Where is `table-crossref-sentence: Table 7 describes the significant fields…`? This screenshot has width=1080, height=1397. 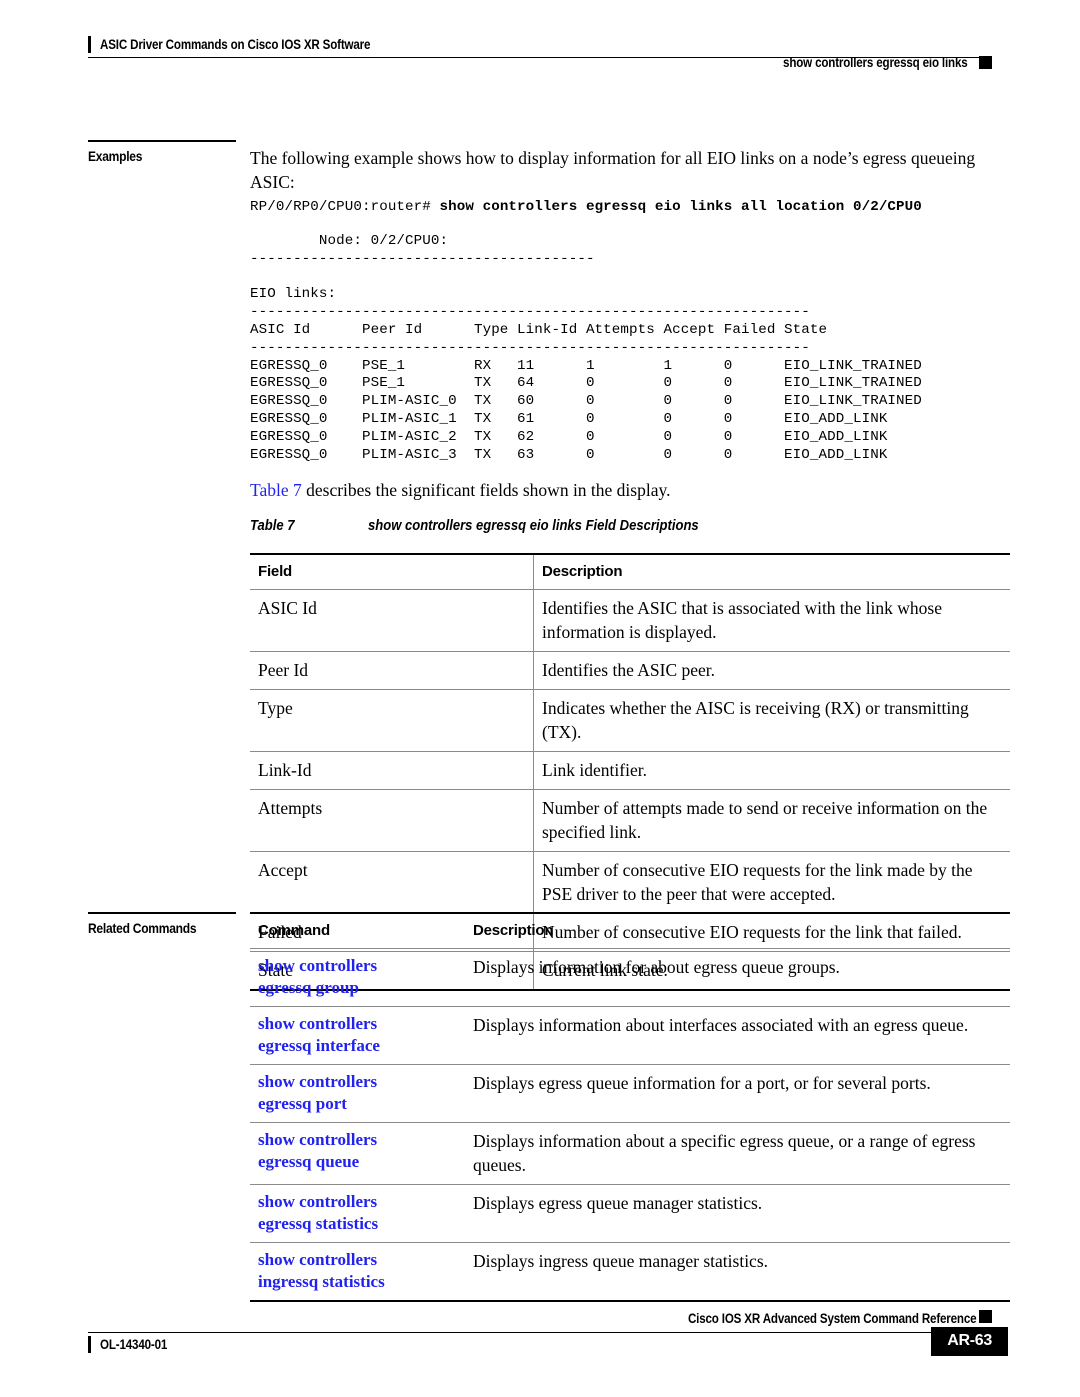 table-crossref-sentence: Table 7 describes the significant fields… is located at coordinates (630, 490).